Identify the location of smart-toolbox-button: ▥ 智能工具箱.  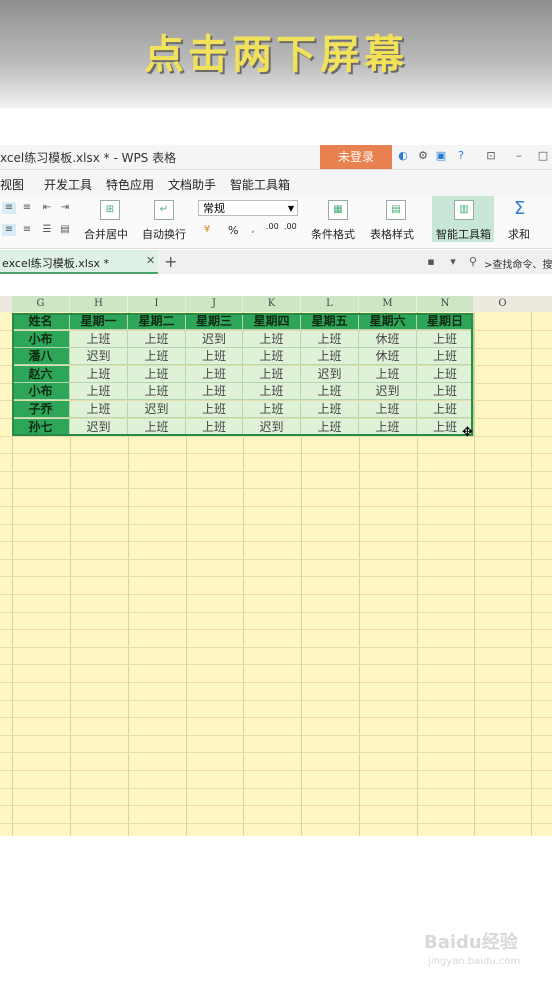
(463, 219).